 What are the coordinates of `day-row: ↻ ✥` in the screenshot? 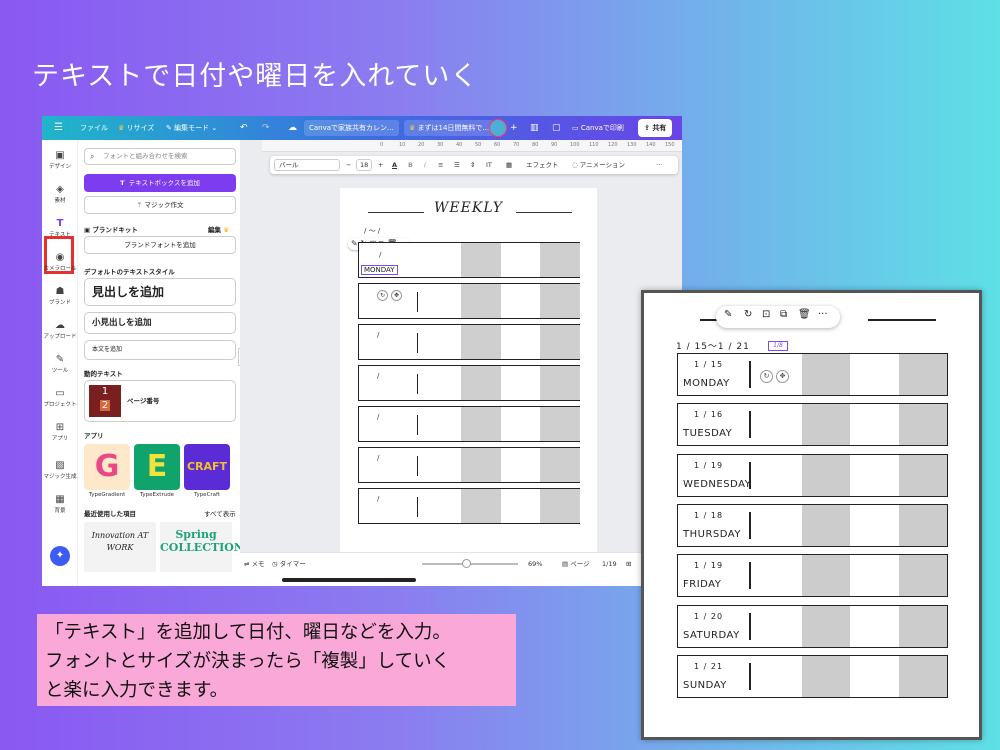 It's located at (469, 301).